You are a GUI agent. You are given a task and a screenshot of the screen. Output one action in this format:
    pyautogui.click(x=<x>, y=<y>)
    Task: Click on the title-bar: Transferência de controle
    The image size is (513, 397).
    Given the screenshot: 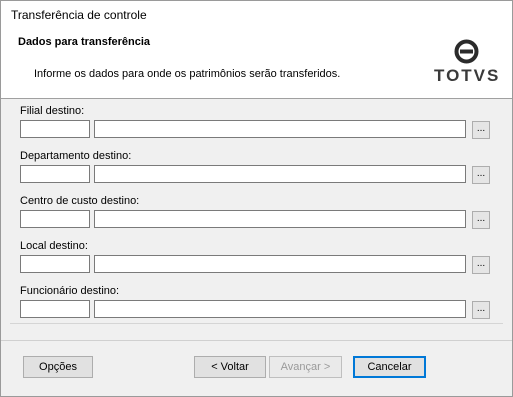 What is the action you would take?
    pyautogui.click(x=256, y=14)
    